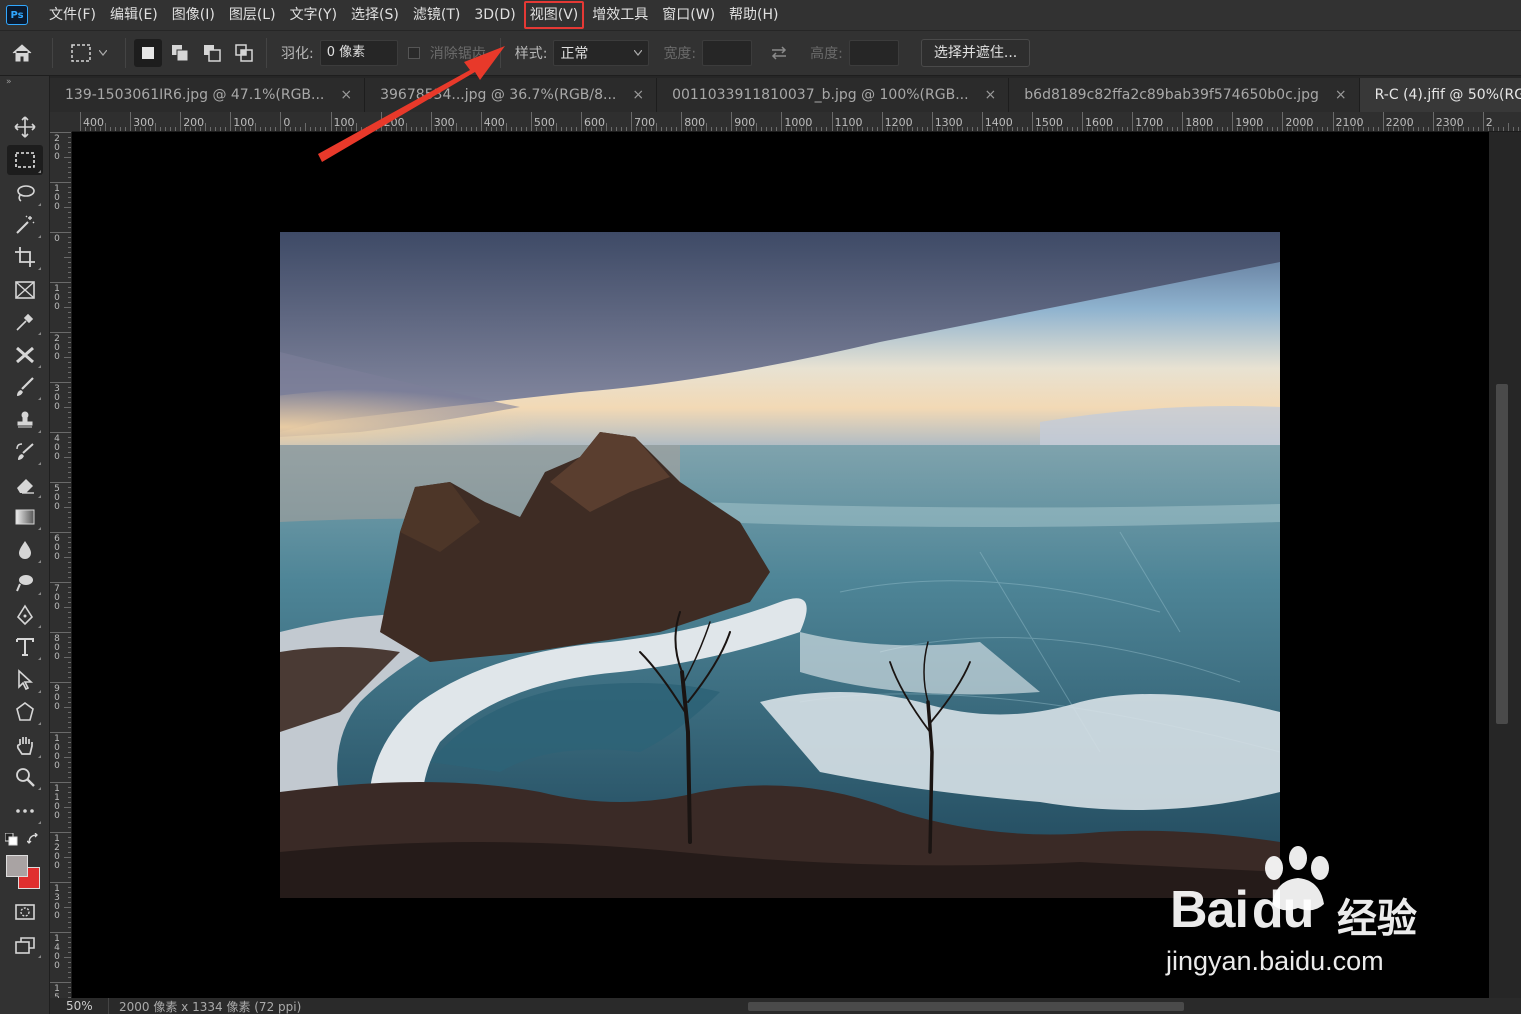  What do you see at coordinates (413, 53) in the screenshot?
I see `antialias-checkbox` at bounding box center [413, 53].